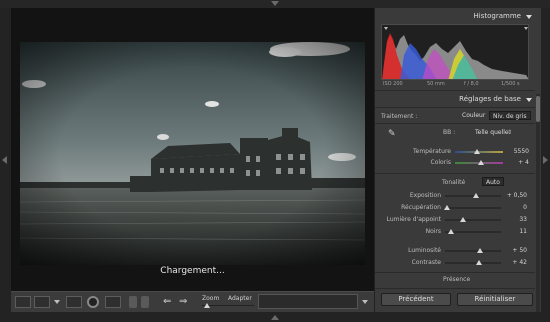 Image resolution: width=550 pixels, height=322 pixels. Describe the element at coordinates (113, 302) in the screenshot. I see `grid-icon` at that location.